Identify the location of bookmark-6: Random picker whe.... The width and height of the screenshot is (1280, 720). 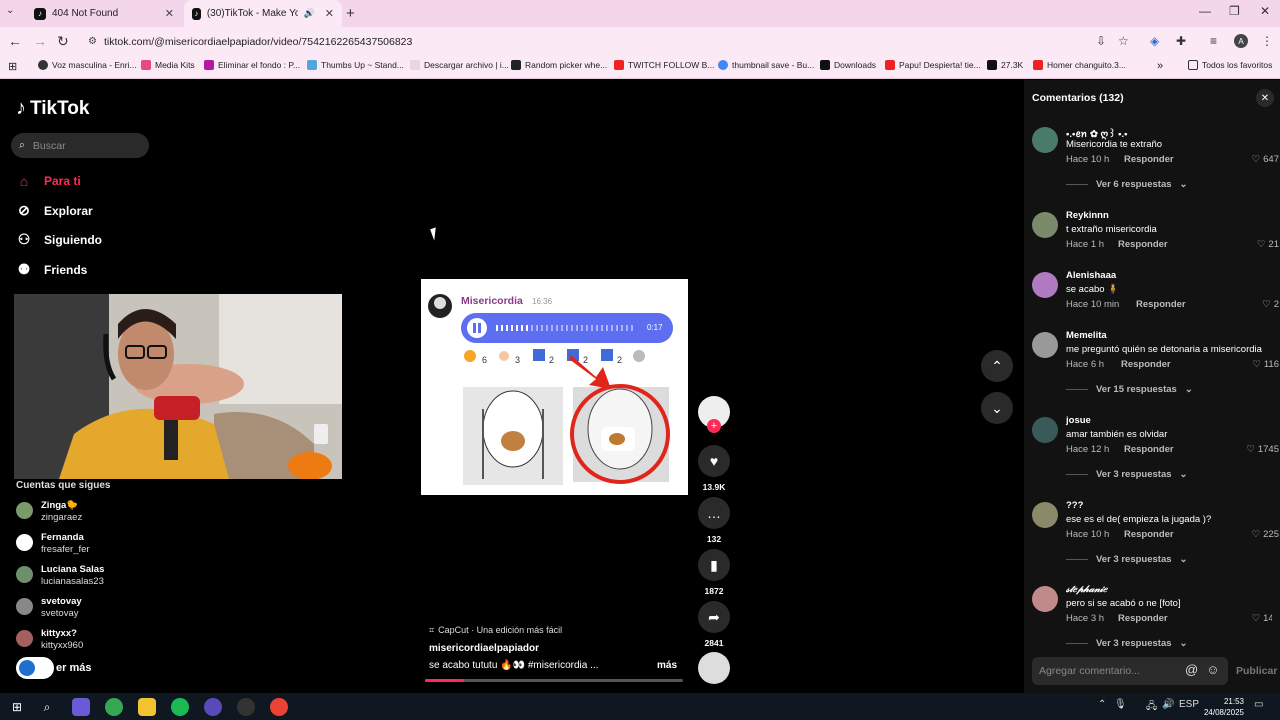
(559, 65).